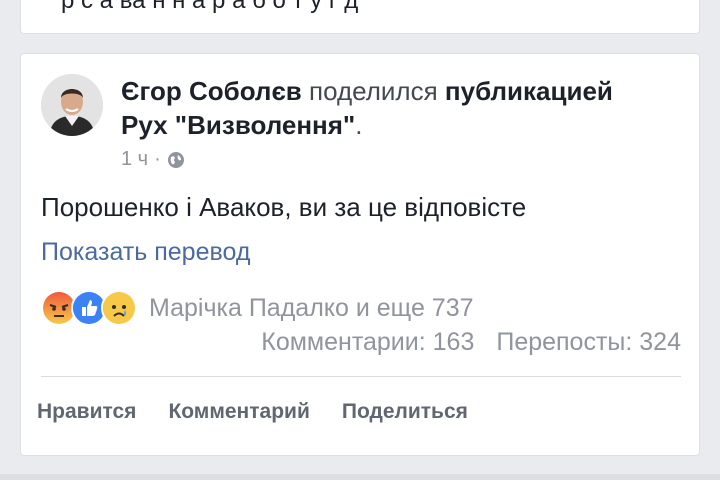 This screenshot has height=480, width=720. I want to click on reactions-bar: Марічка Падалко и еще 737, so click(257, 308).